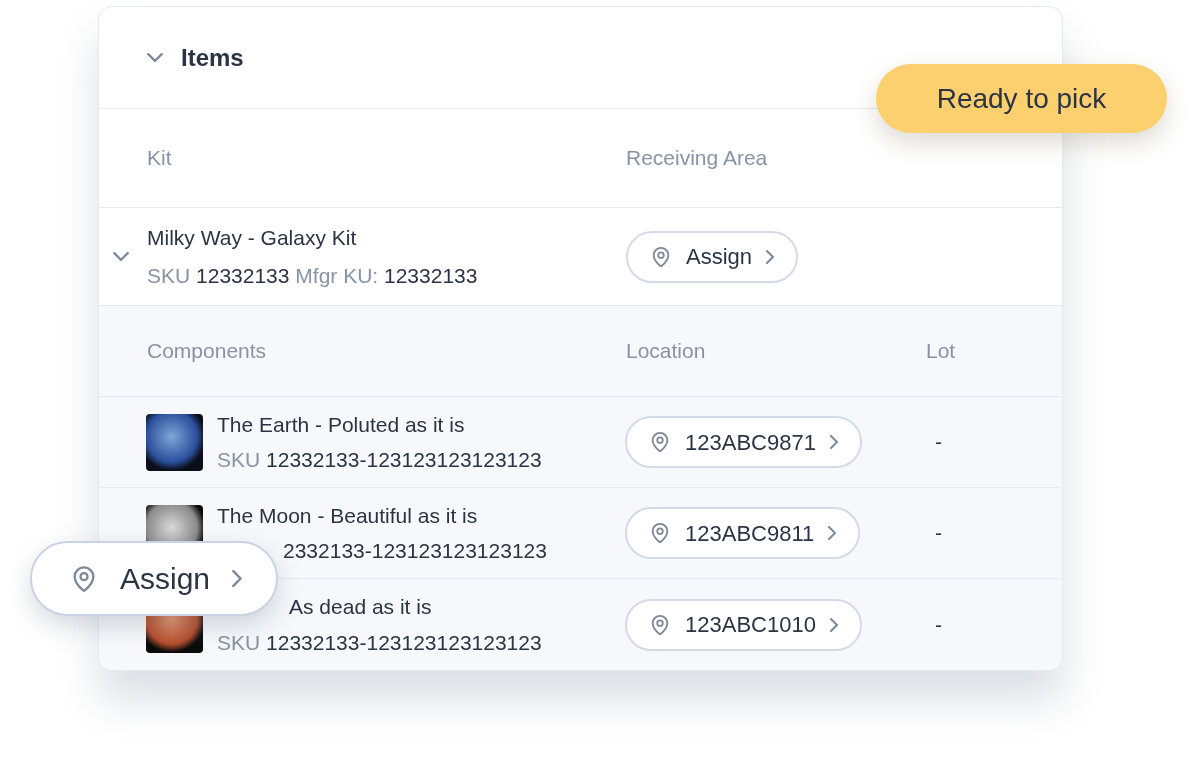 This screenshot has height=764, width=1196. Describe the element at coordinates (415, 550) in the screenshot. I see `component-sku: 2332133-123123123123123` at that location.